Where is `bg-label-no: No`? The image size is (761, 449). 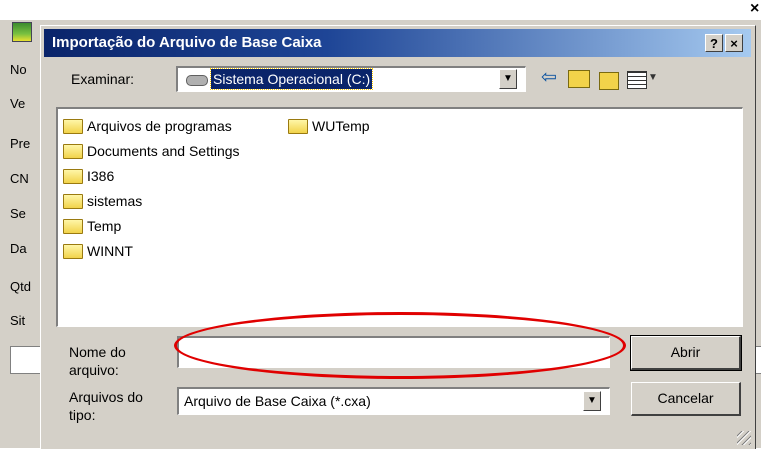
bg-label-no: No is located at coordinates (18, 69).